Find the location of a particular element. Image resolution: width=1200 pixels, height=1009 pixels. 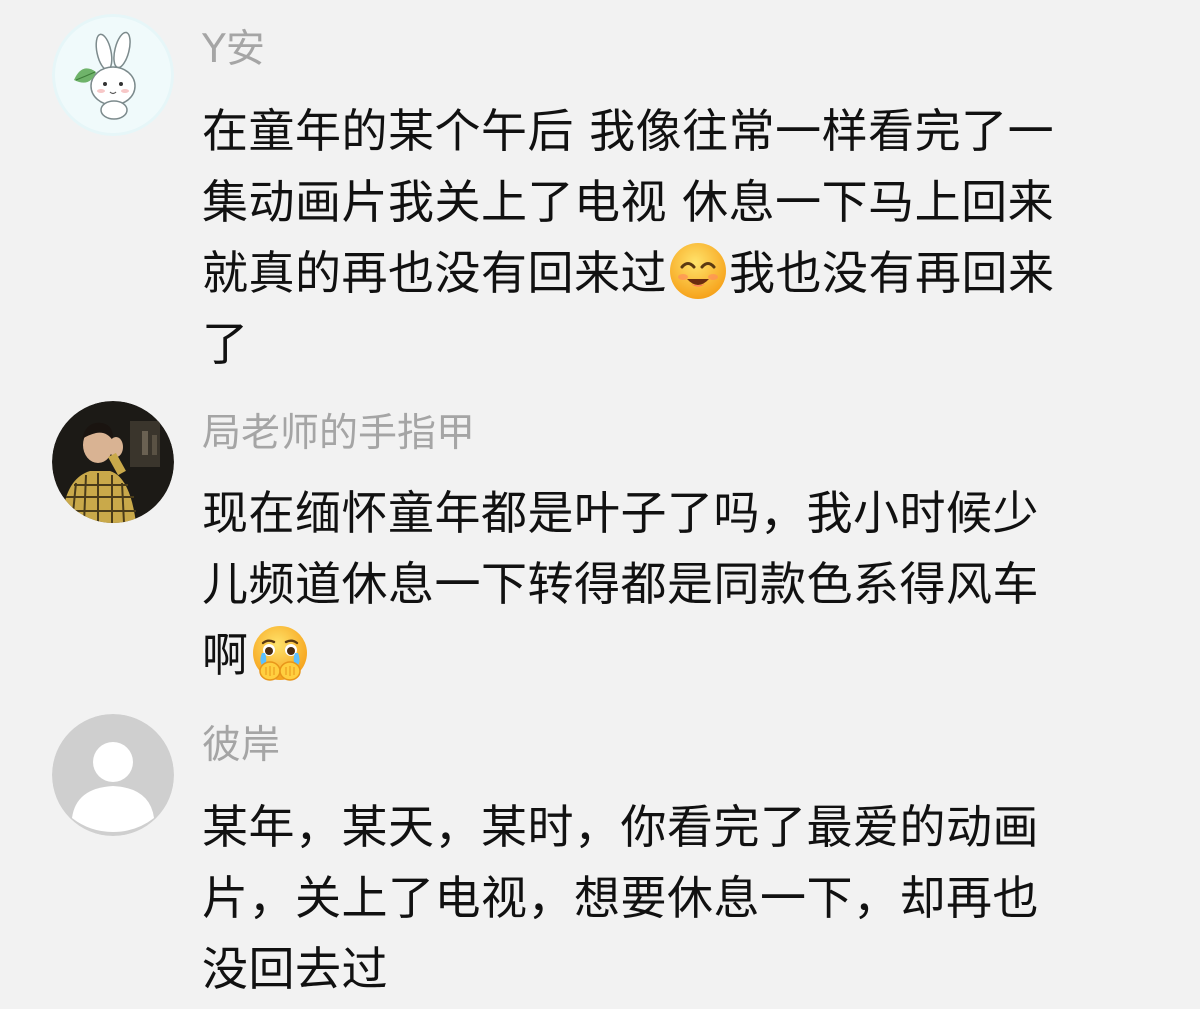

comment-line: 片，关上了电视，想要休息一下，却再也 is located at coordinates (620, 898).